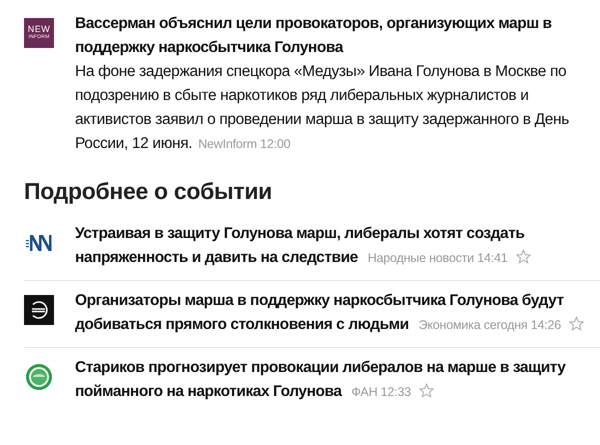 The width and height of the screenshot is (600, 445). Describe the element at coordinates (149, 191) in the screenshot. I see `section-title: Подробнее о событии` at that location.